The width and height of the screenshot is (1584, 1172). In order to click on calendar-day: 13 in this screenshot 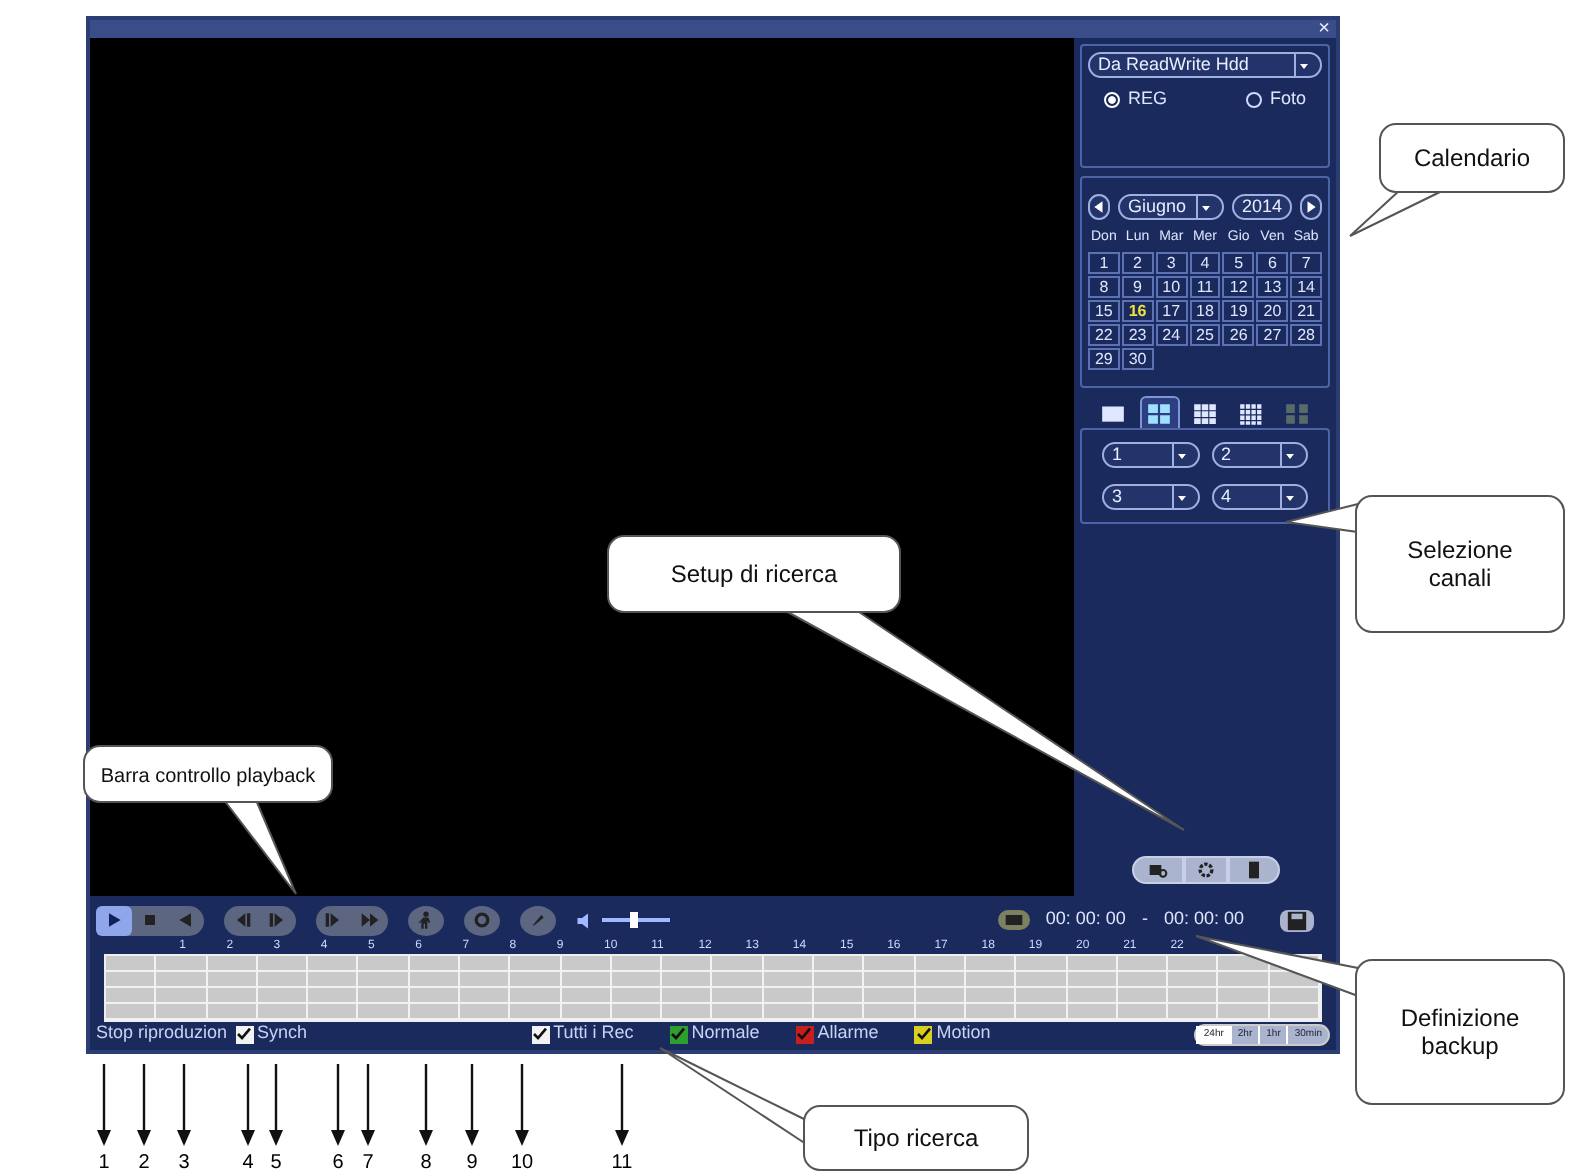, I will do `click(1272, 286)`.